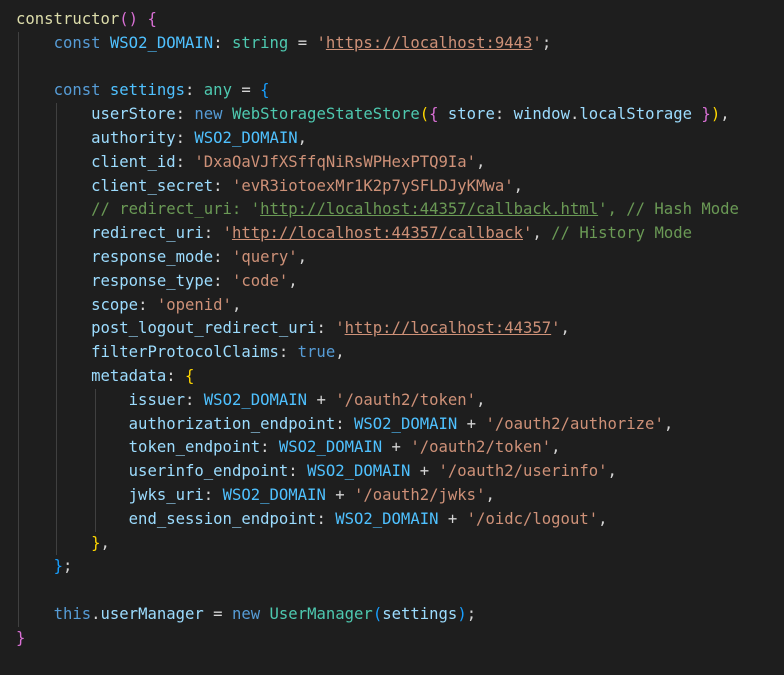 The image size is (784, 675). What do you see at coordinates (420, 494) in the screenshot?
I see `code-token: '/oauth2/jwks'` at bounding box center [420, 494].